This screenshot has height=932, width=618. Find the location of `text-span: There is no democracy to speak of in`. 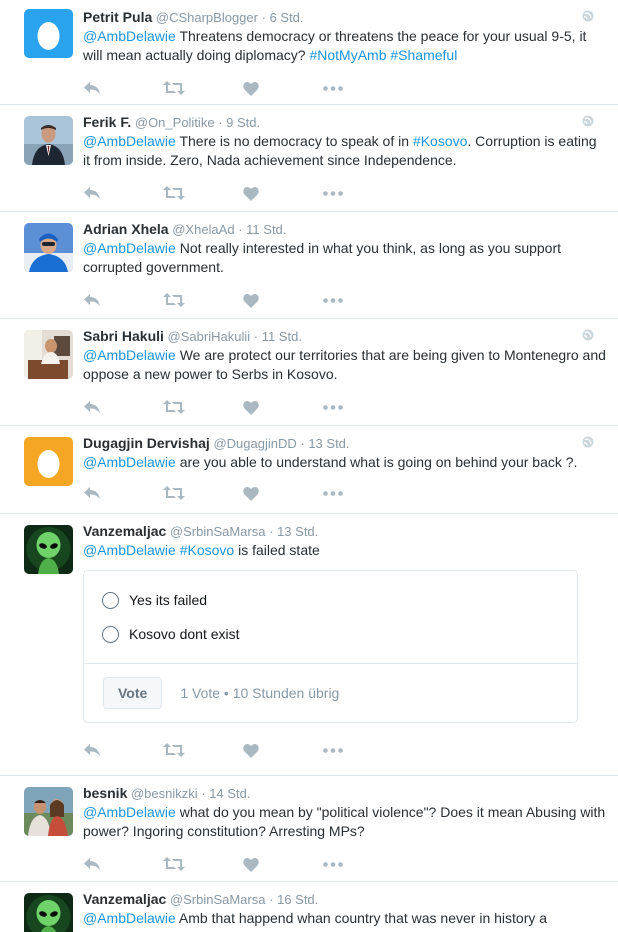

text-span: There is no democracy to speak of in is located at coordinates (294, 141).